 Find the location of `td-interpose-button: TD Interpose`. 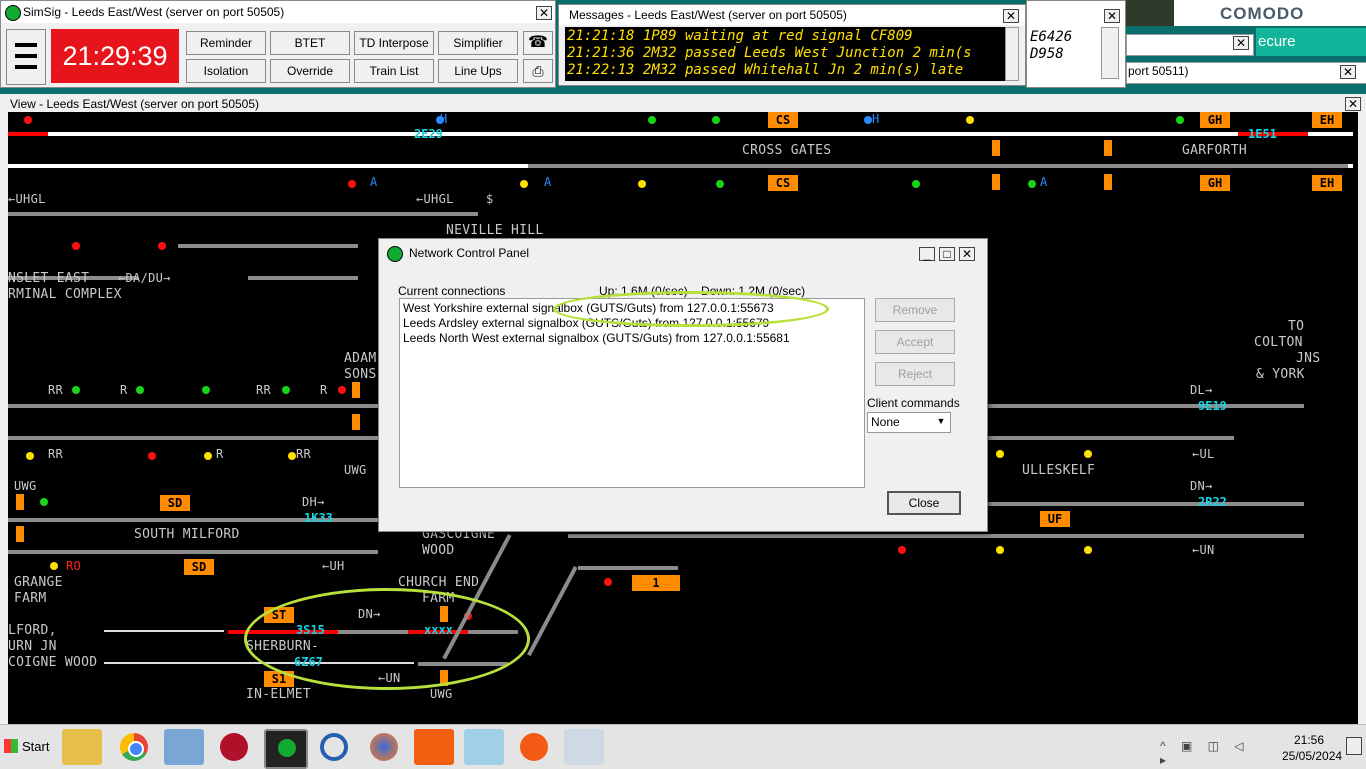

td-interpose-button: TD Interpose is located at coordinates (394, 43).